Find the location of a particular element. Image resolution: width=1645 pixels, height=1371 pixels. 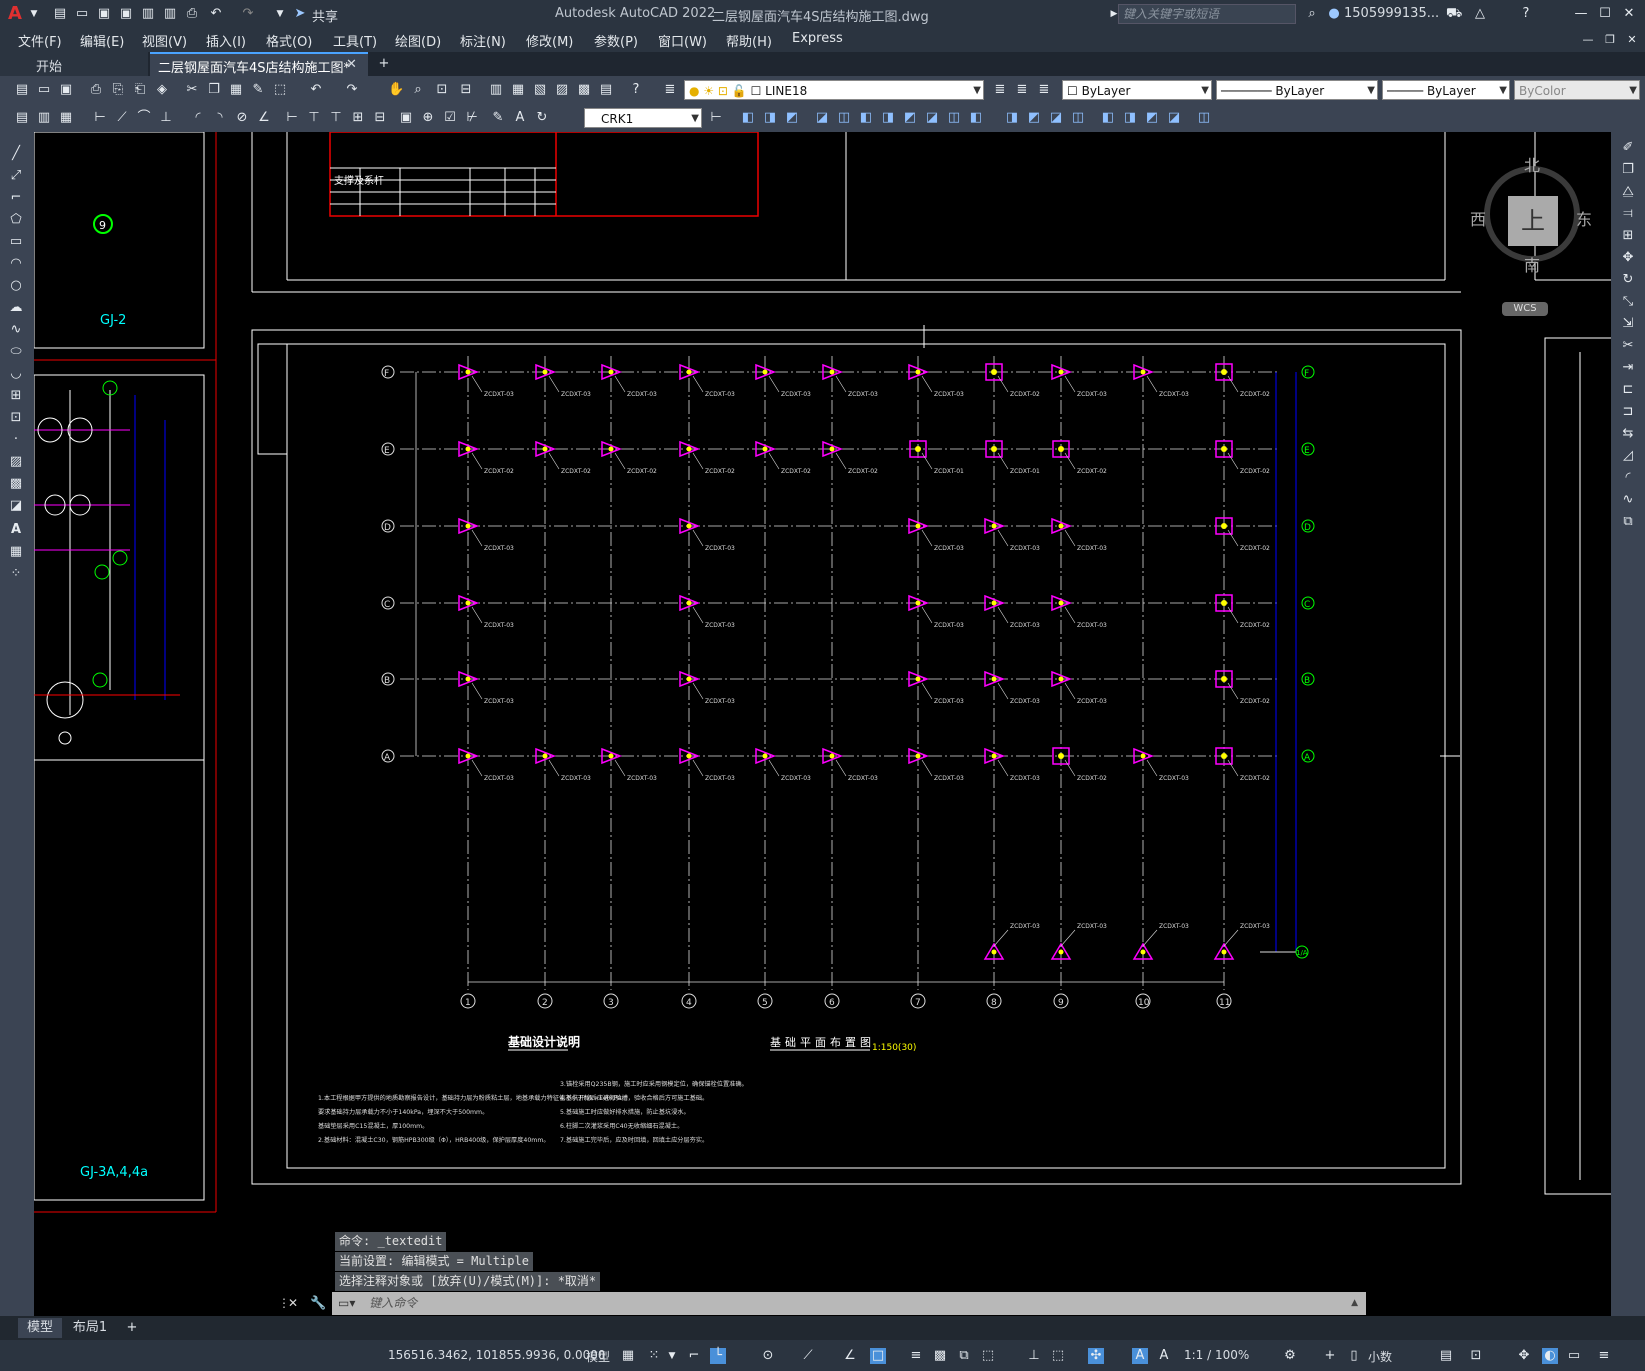

explode-icon: ⧉ is located at coordinates (1628, 522).